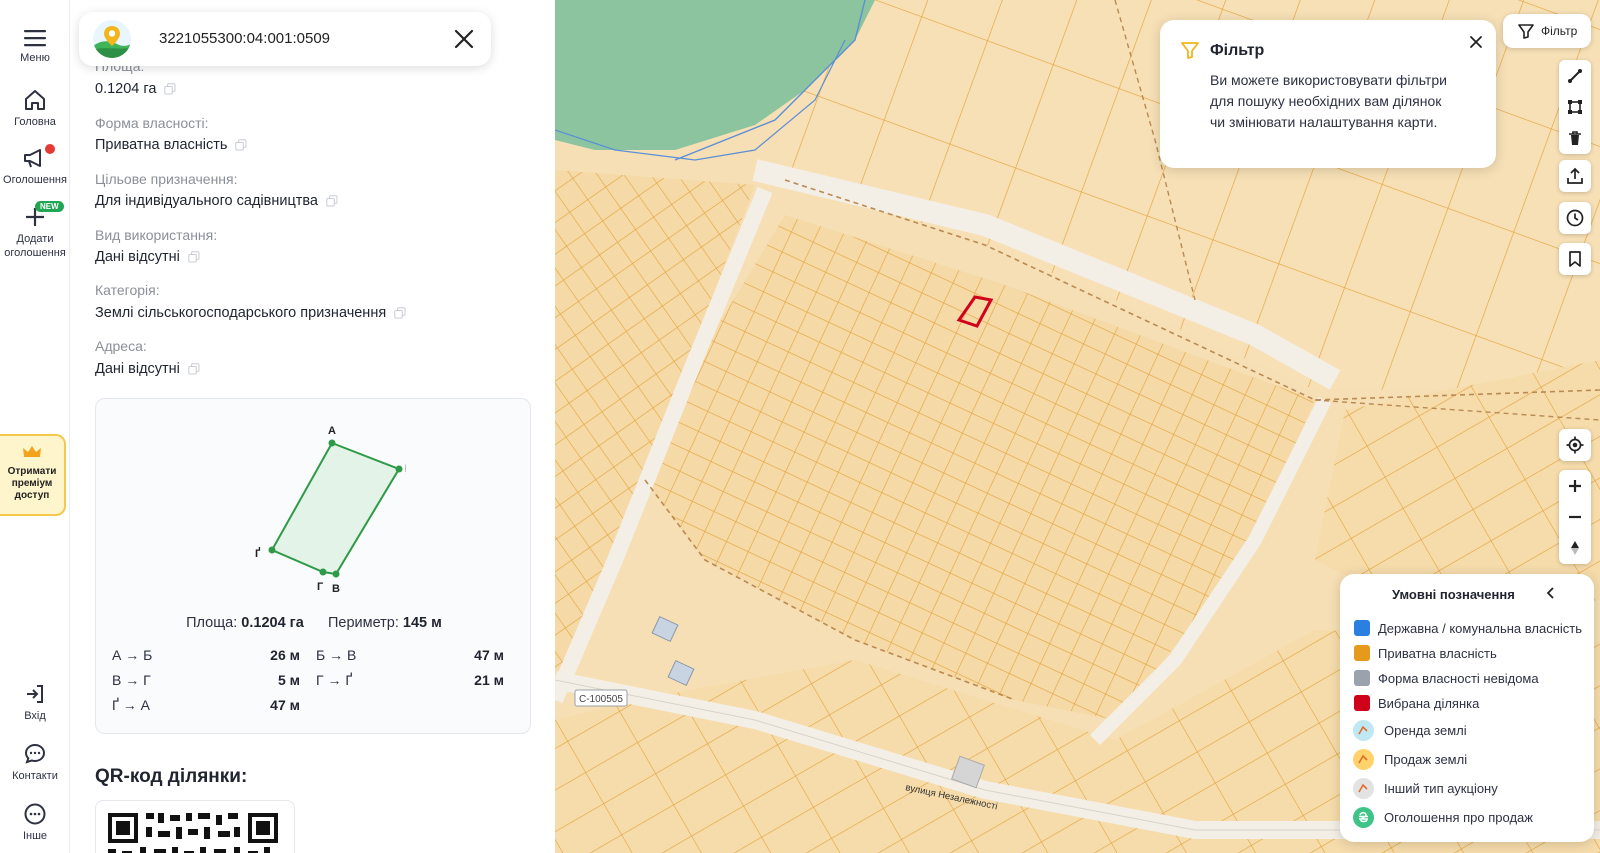 The image size is (1600, 853). I want to click on legend-item-label: Оголошення про продаж, so click(1458, 817).